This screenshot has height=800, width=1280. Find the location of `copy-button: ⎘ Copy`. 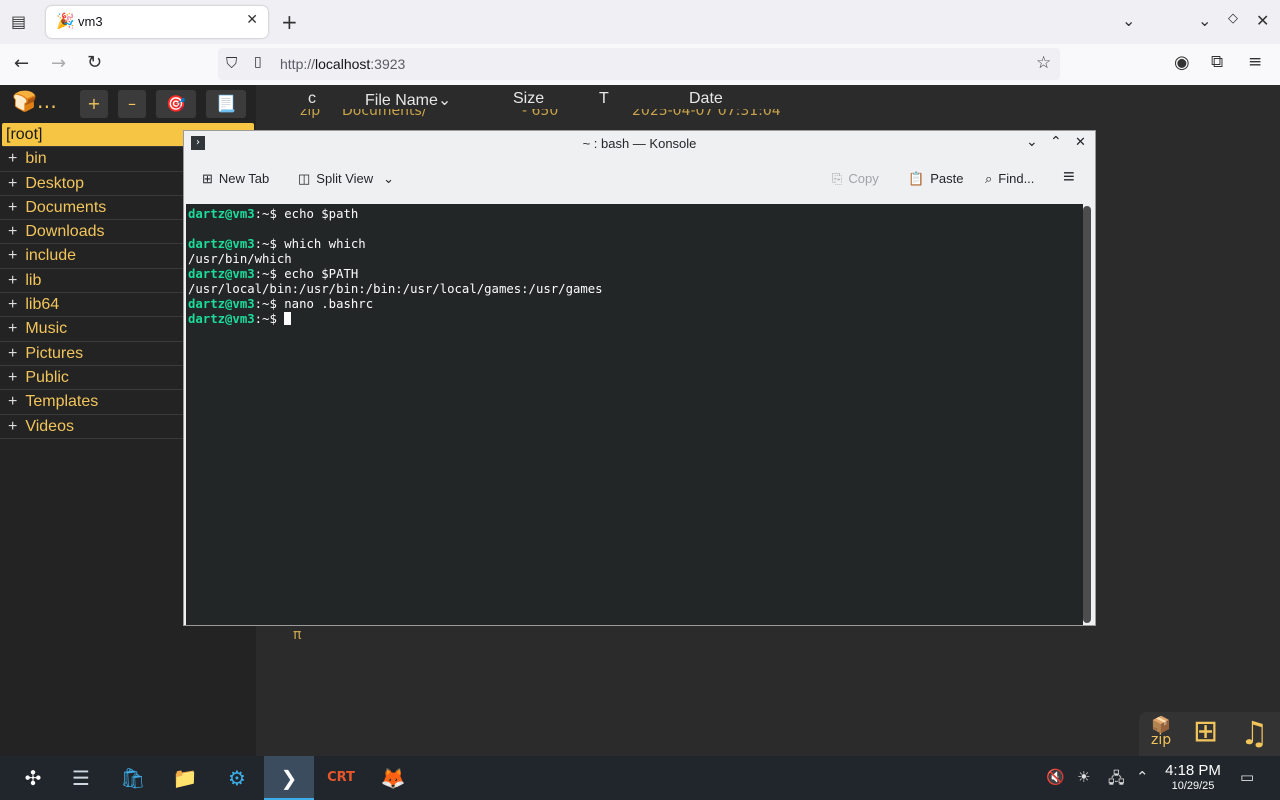

copy-button: ⎘ Copy is located at coordinates (855, 179).